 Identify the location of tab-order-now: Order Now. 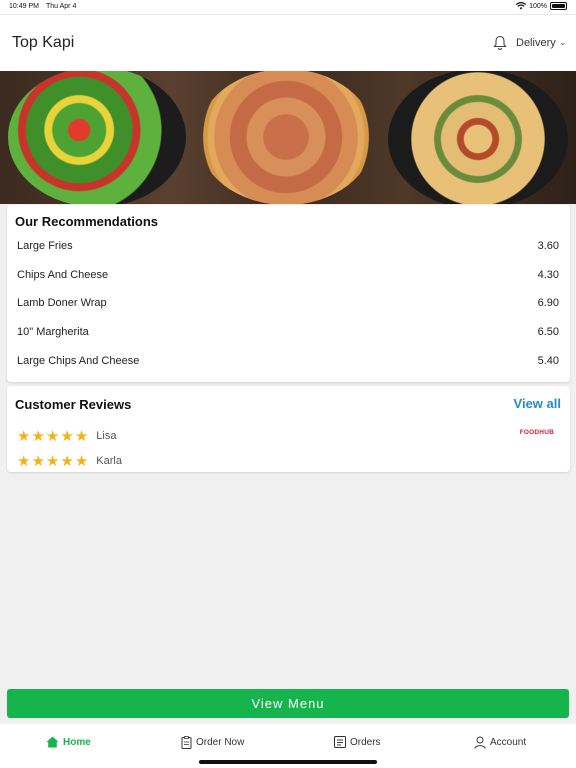
(212, 742).